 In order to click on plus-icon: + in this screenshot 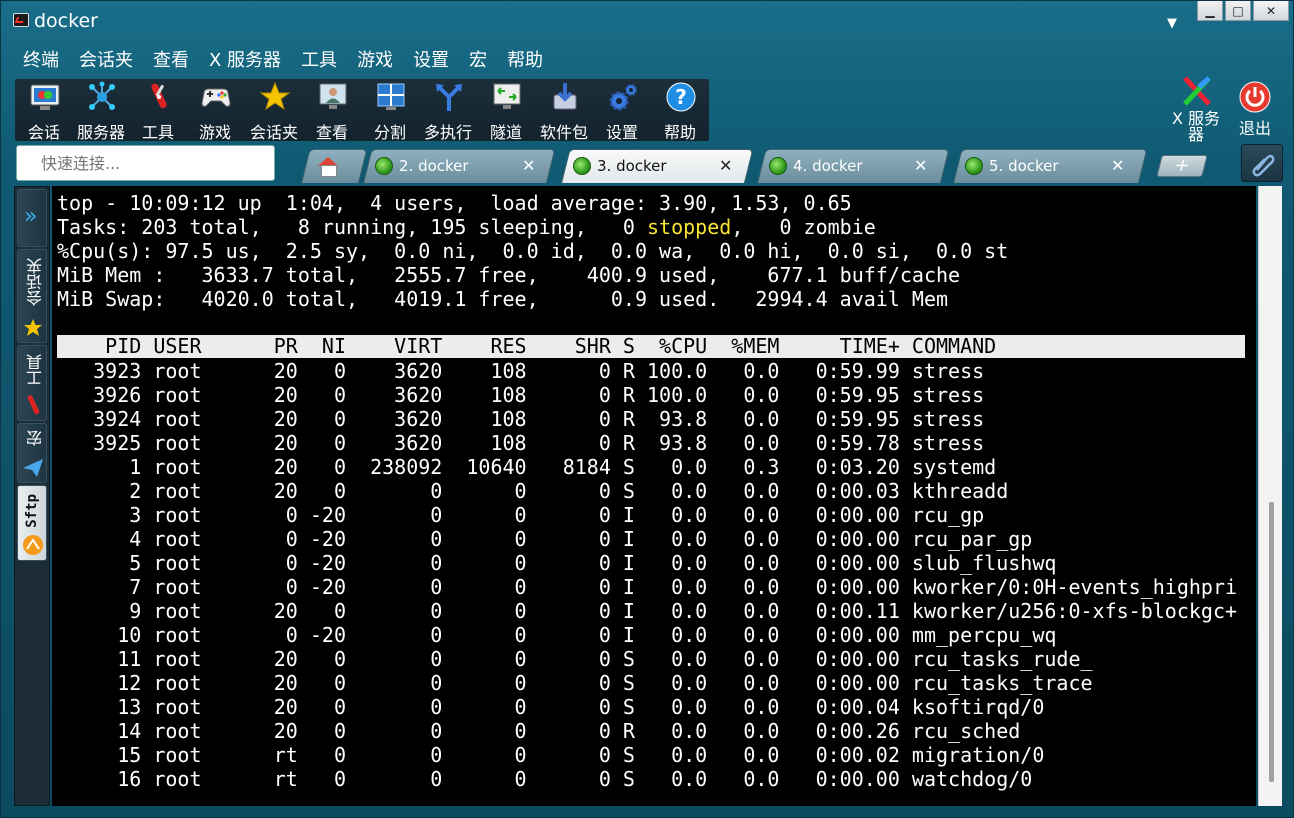, I will do `click(1182, 165)`.